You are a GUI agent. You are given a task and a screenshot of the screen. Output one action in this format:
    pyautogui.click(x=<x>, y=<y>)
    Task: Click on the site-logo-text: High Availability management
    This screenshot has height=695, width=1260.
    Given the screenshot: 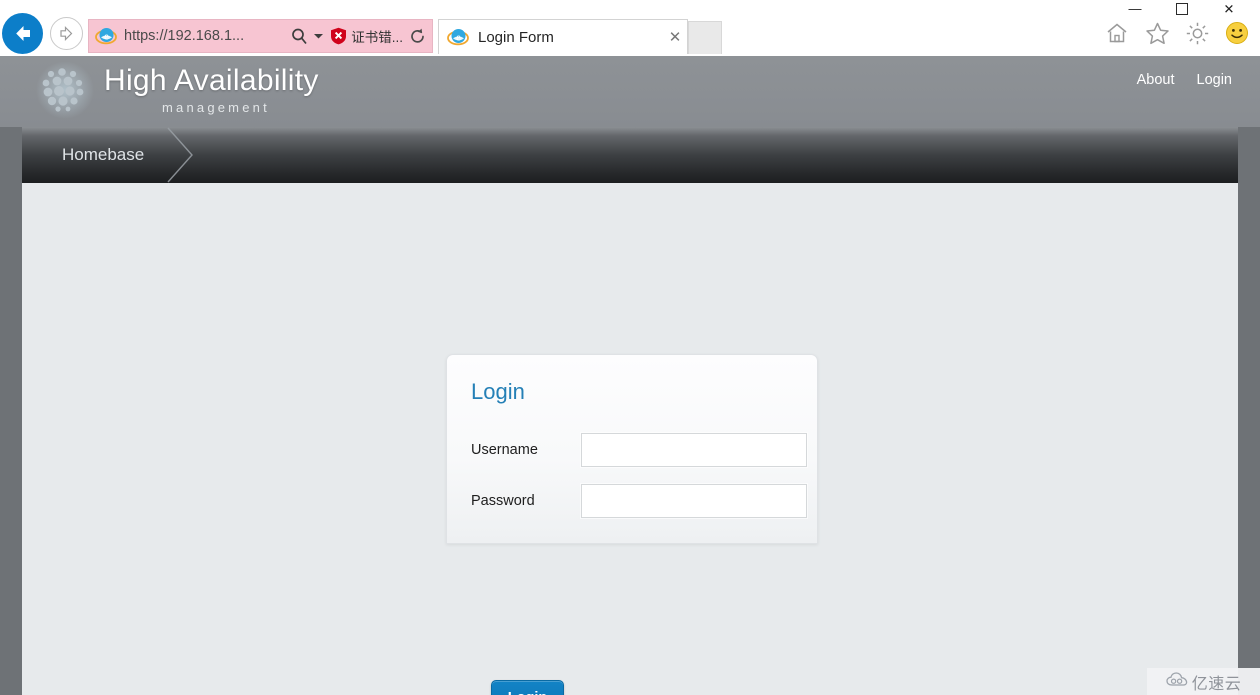 What is the action you would take?
    pyautogui.click(x=211, y=89)
    